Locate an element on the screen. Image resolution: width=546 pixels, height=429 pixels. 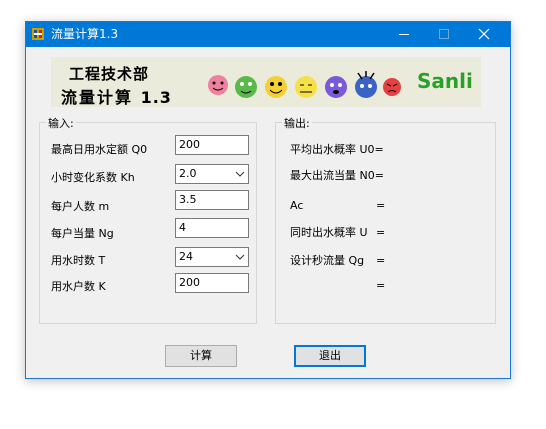
q0-label: 最高日用水定额 Q0 is located at coordinates (99, 149).